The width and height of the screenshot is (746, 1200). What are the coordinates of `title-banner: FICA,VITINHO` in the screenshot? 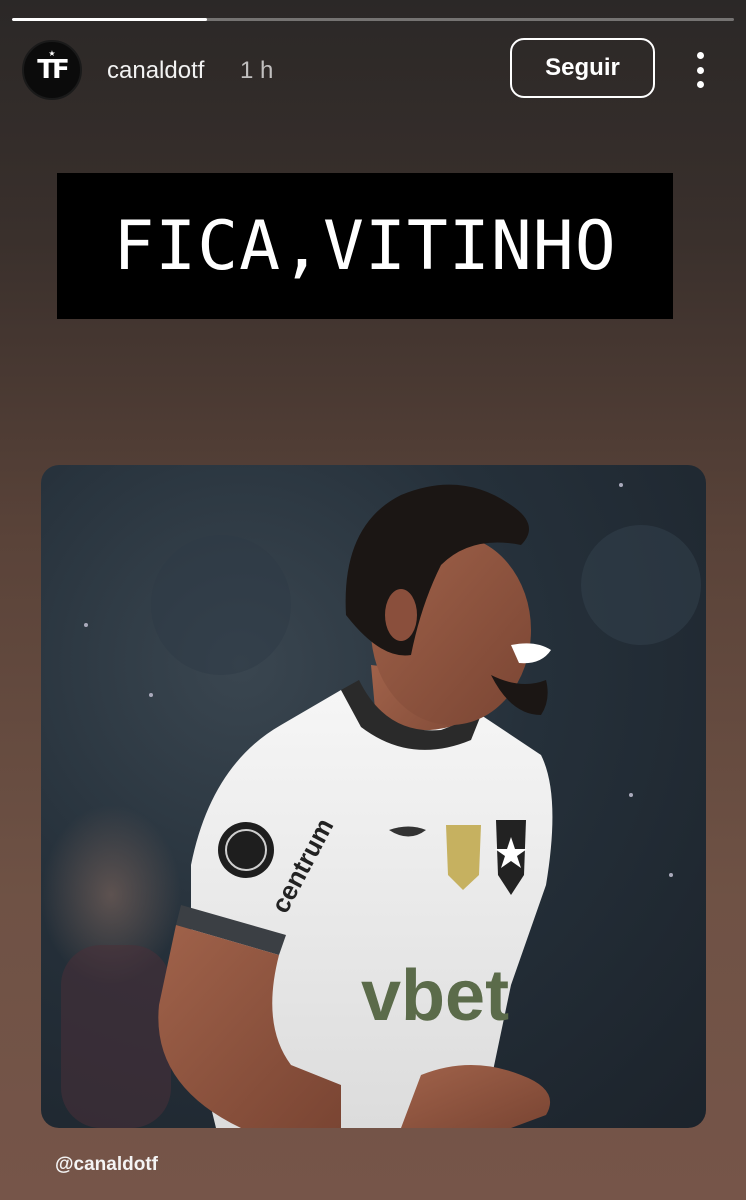 It's located at (365, 246).